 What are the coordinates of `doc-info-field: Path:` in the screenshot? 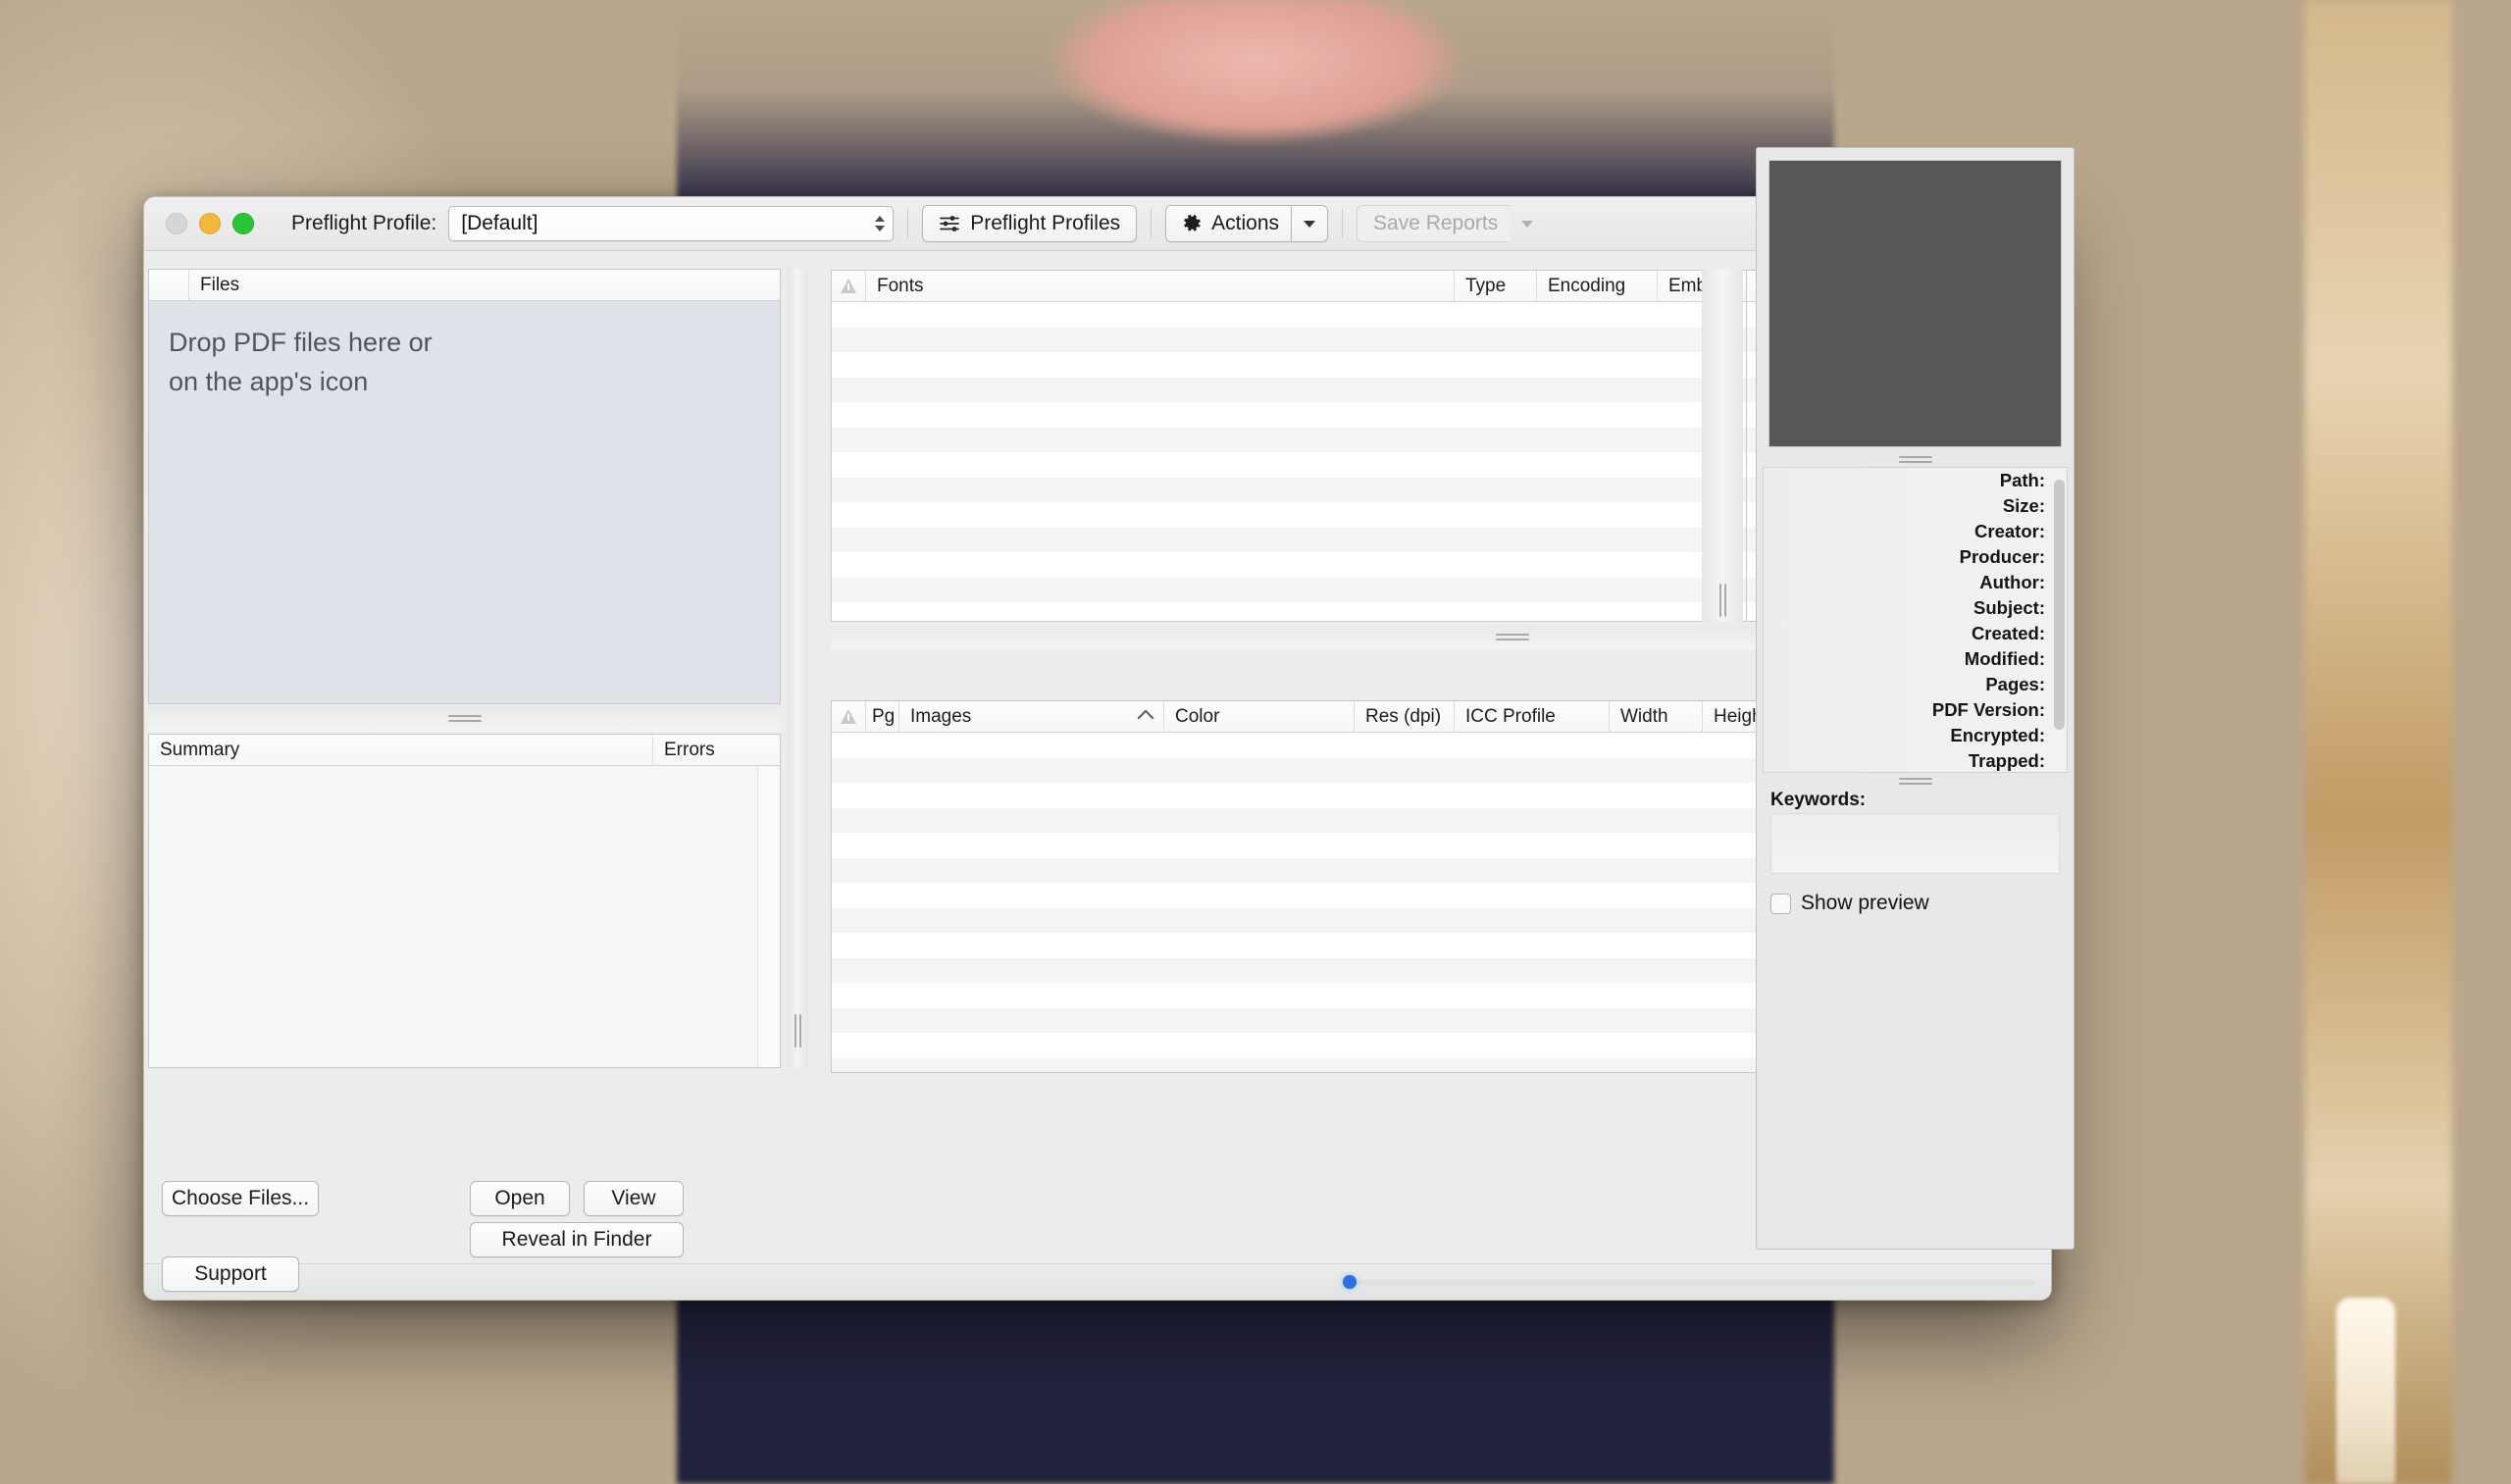 It's located at (2022, 480).